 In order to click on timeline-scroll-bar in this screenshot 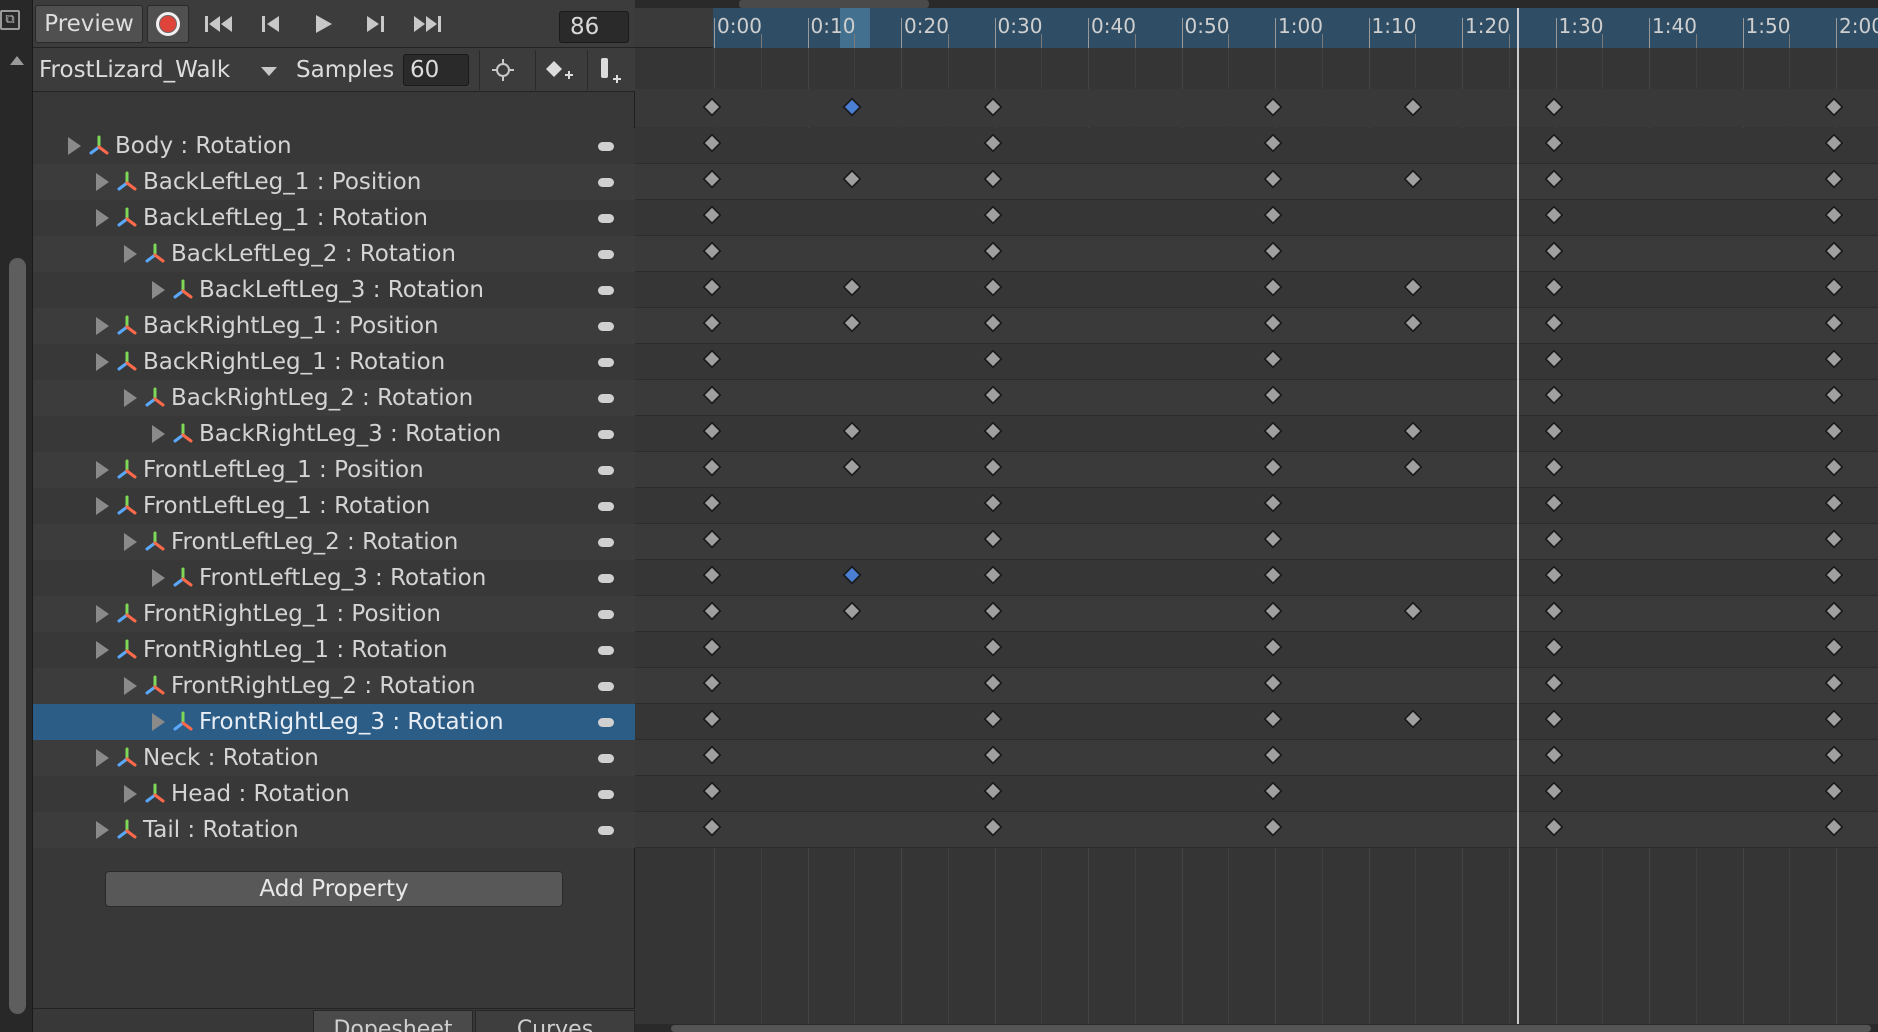, I will do `click(1256, 4)`.